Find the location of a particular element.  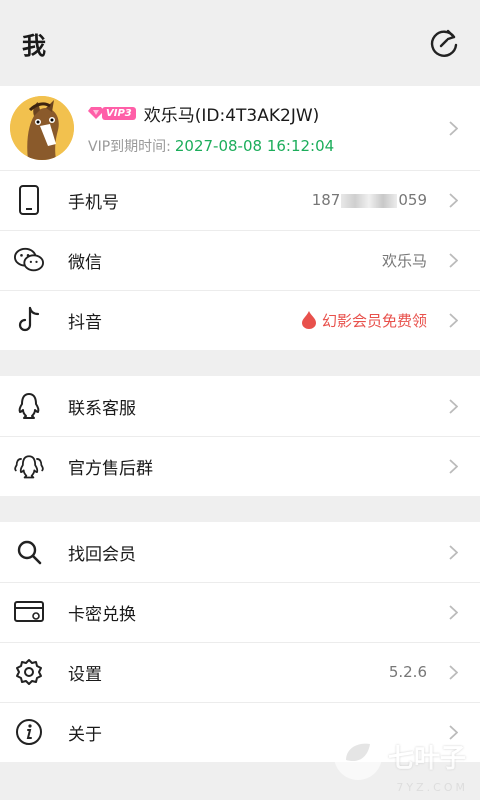

phone-icon is located at coordinates (29, 200).